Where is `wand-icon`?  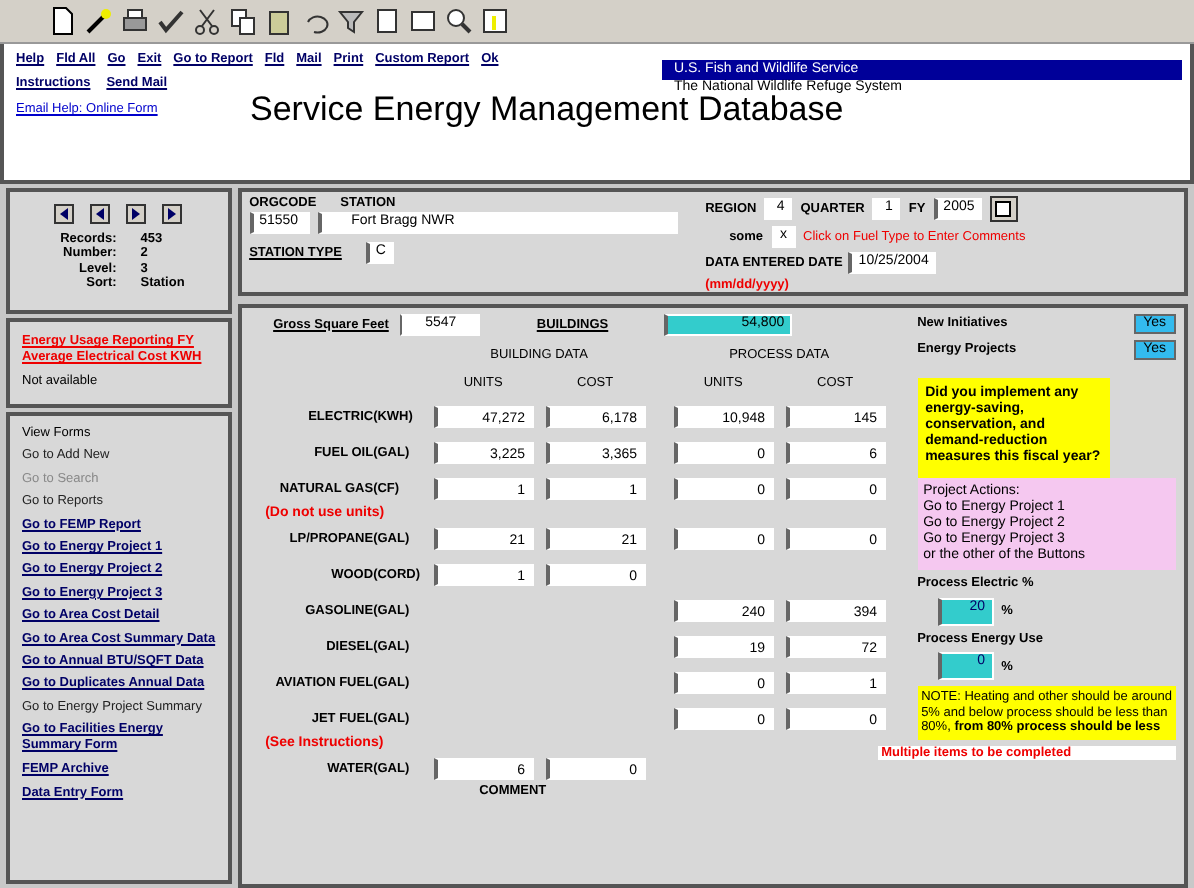
wand-icon is located at coordinates (99, 21).